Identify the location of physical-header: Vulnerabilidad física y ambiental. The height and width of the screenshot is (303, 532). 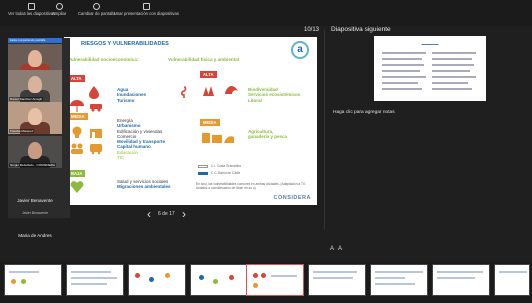
(204, 59).